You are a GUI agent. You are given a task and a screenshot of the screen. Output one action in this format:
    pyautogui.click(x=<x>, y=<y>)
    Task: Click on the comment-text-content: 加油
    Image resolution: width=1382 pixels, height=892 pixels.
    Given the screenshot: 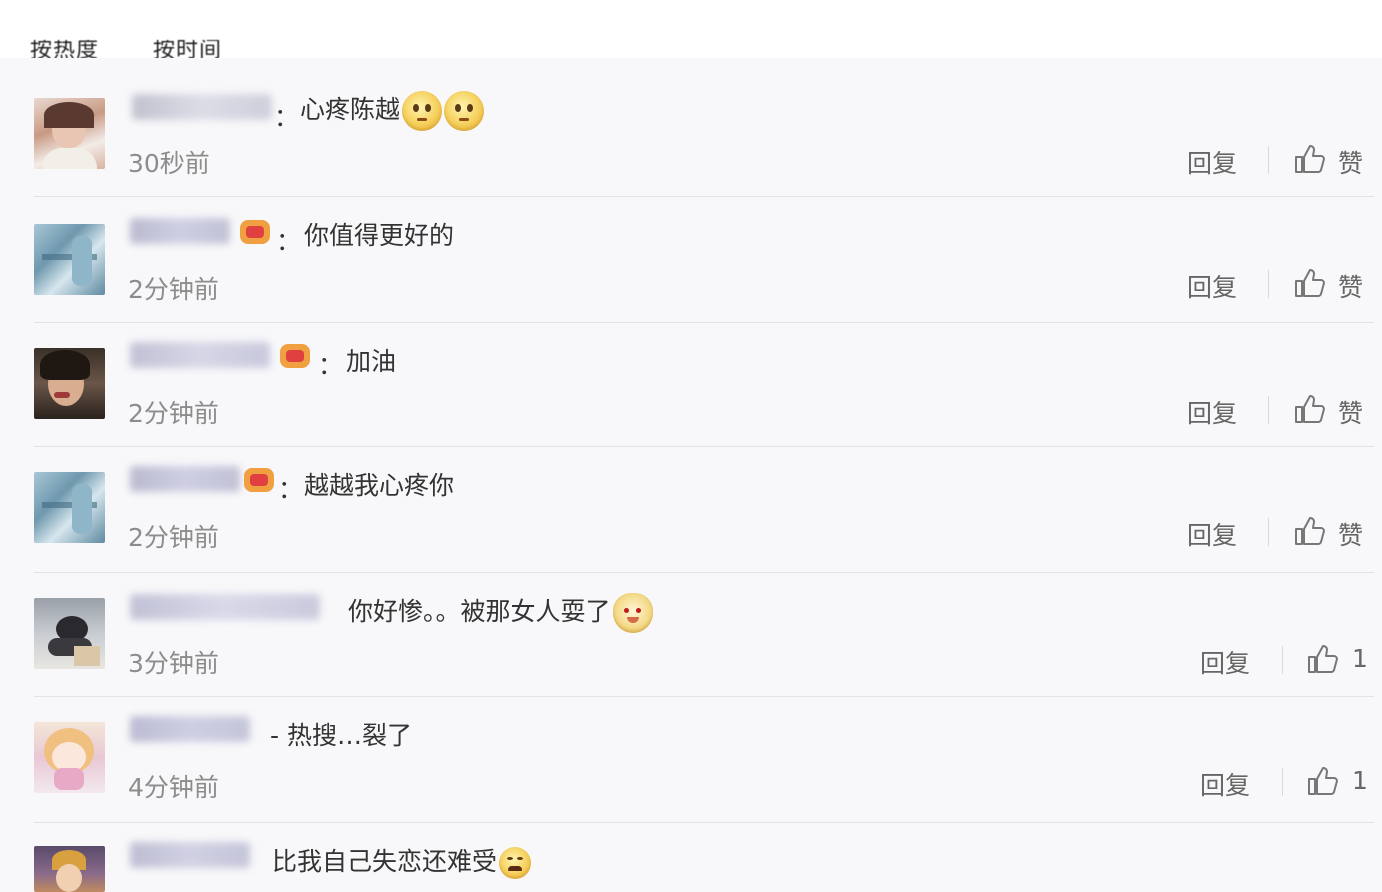 What is the action you would take?
    pyautogui.click(x=371, y=361)
    